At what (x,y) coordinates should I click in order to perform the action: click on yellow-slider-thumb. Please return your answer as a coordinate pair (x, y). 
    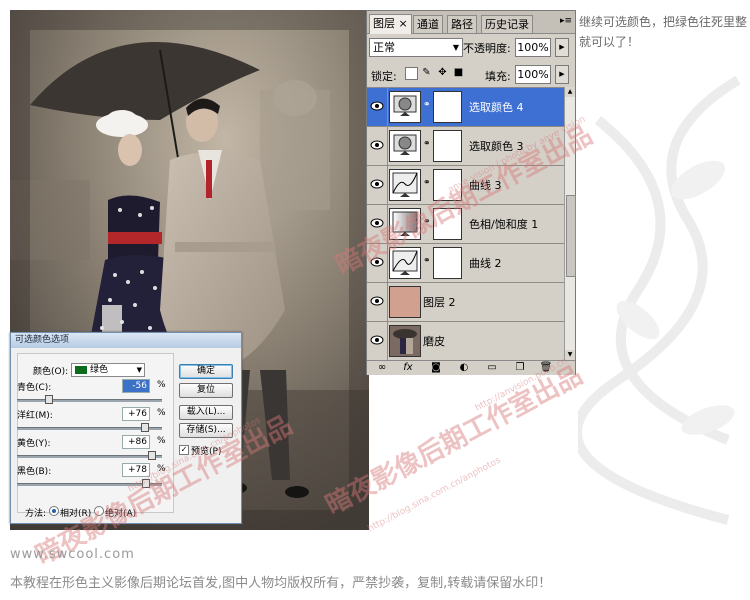
    Looking at the image, I should click on (151, 455).